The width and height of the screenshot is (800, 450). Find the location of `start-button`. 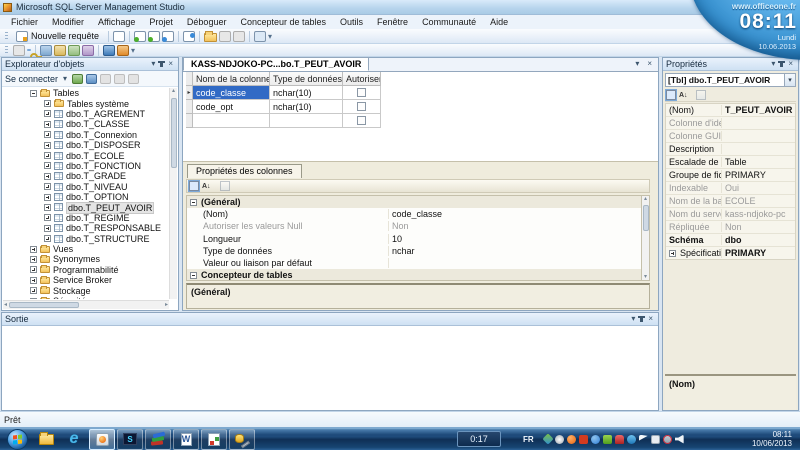

start-button is located at coordinates (17, 439).